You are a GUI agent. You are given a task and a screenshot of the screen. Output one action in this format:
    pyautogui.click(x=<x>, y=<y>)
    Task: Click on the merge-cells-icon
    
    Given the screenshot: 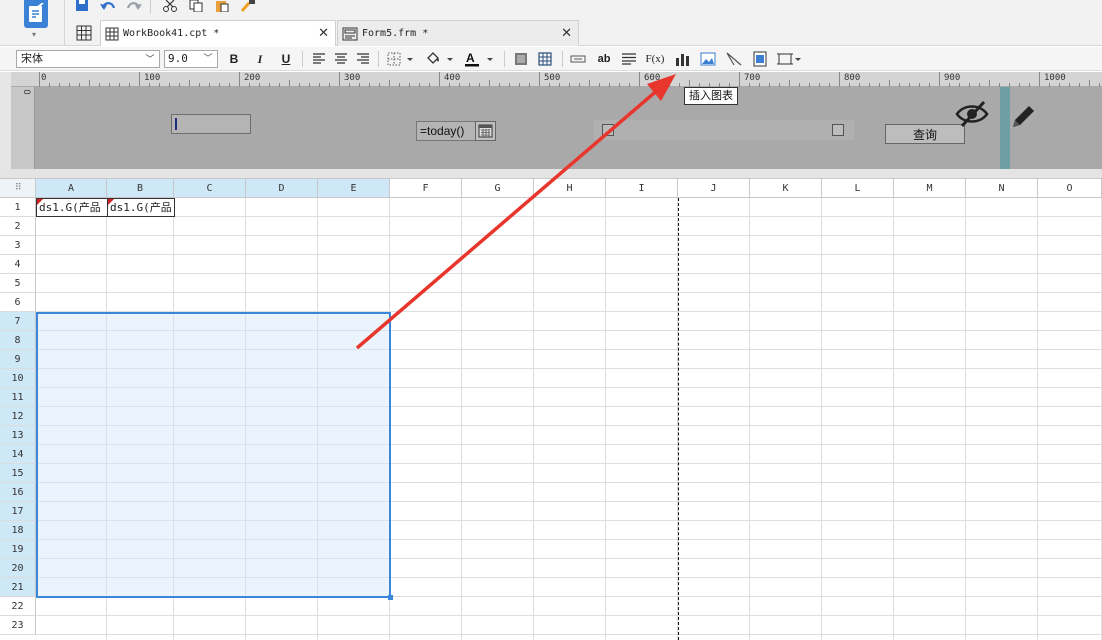 What is the action you would take?
    pyautogui.click(x=521, y=59)
    